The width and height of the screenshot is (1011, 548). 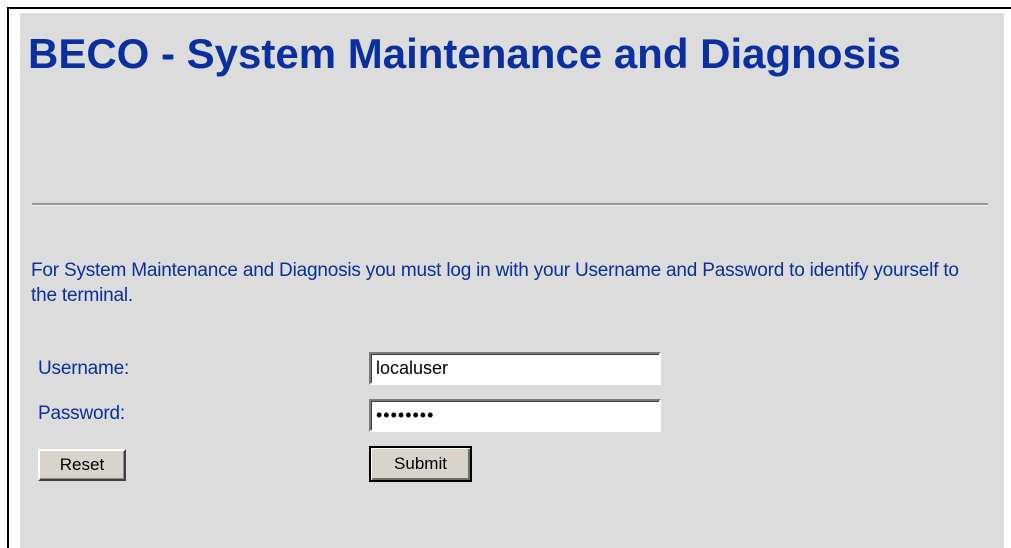 What do you see at coordinates (84, 368) in the screenshot?
I see `username-label: Username:` at bounding box center [84, 368].